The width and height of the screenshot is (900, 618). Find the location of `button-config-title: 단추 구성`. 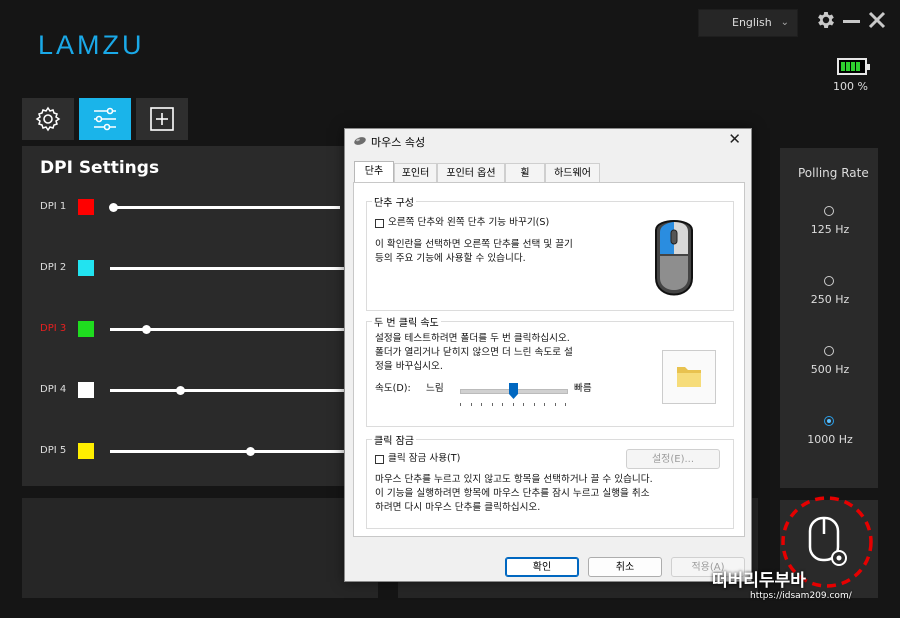

button-config-title: 단추 구성 is located at coordinates (394, 201).